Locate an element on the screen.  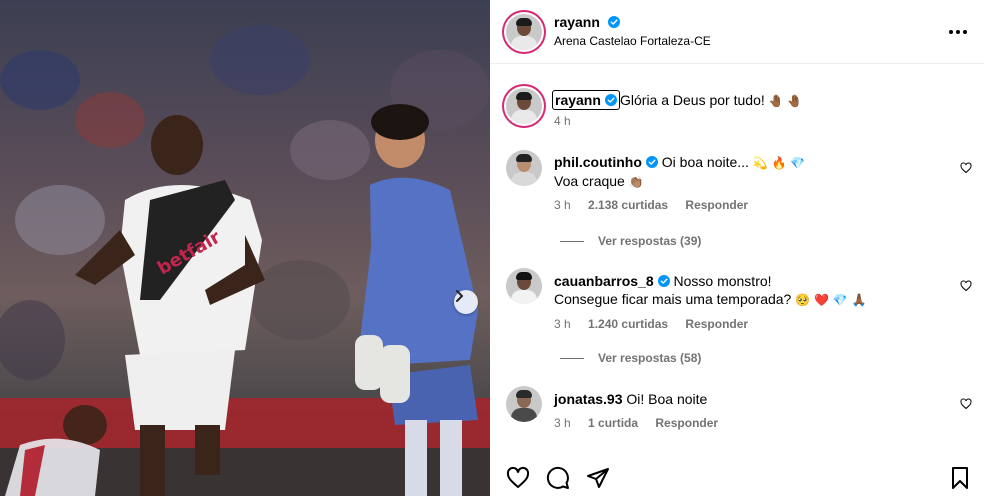
post-location: Arena Castelao Fortaleza-CE is located at coordinates (632, 41).